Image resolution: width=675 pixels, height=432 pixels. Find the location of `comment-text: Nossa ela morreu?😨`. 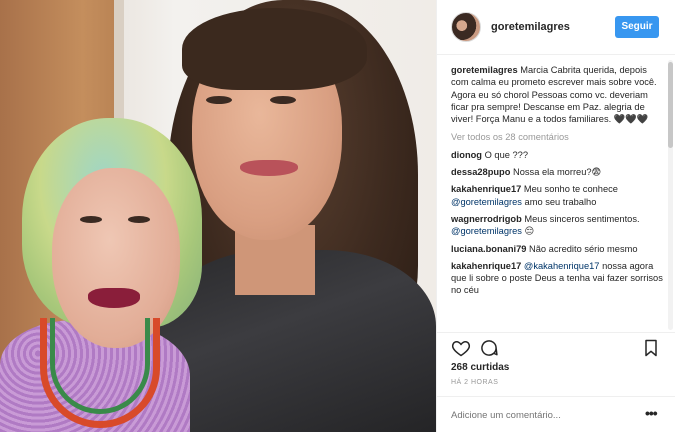

comment-text: Nossa ela morreu?😨 is located at coordinates (557, 172).